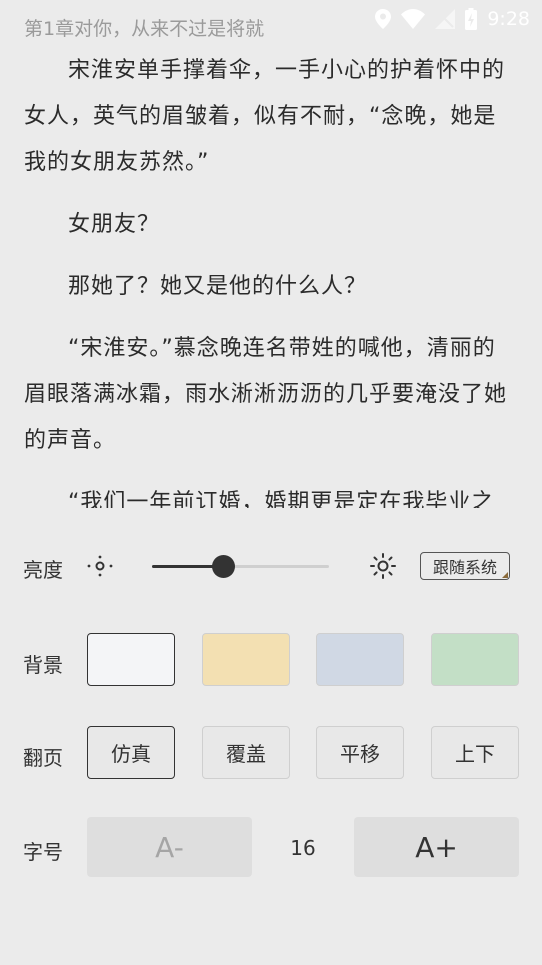 This screenshot has height=965, width=542. Describe the element at coordinates (475, 752) in the screenshot. I see `page-turn-scroll-button: 上下` at that location.